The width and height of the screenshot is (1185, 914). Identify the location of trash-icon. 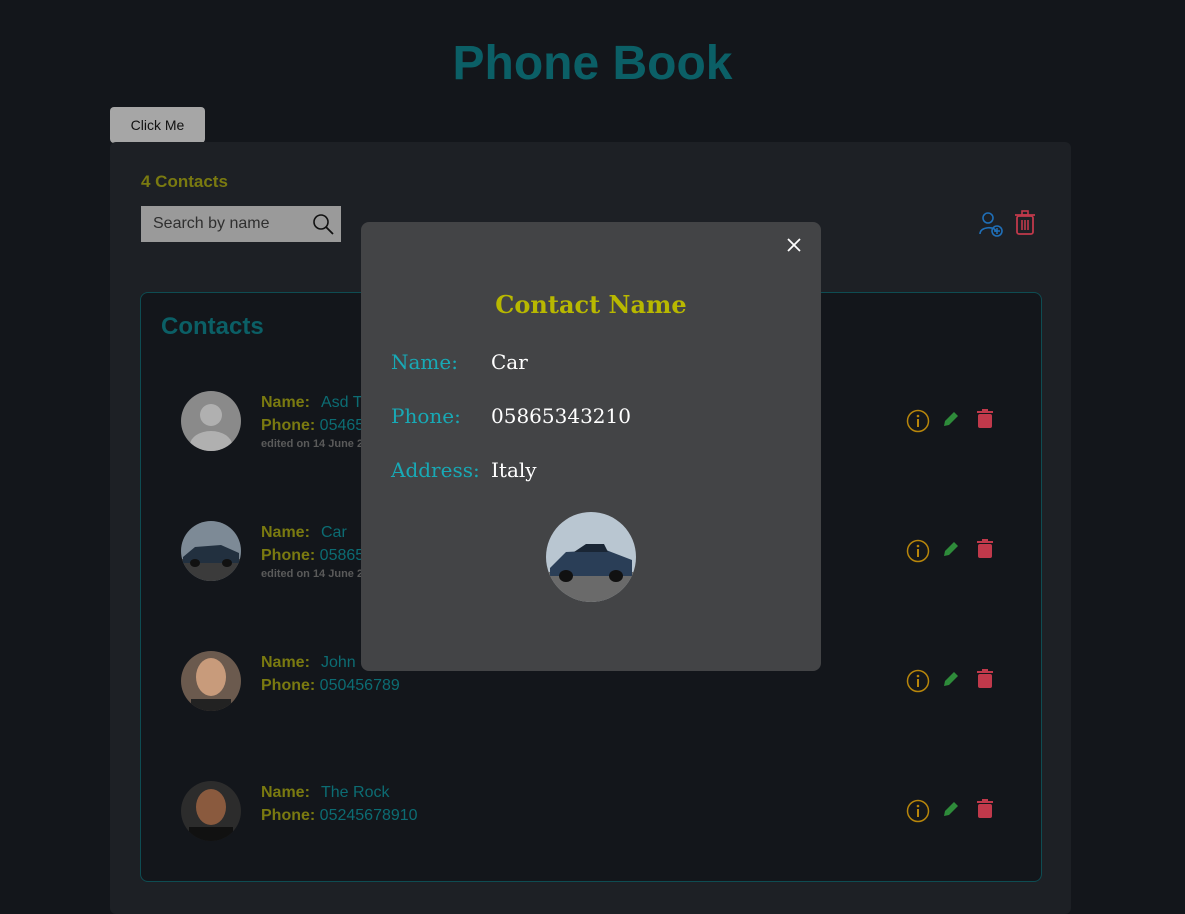
(1025, 226).